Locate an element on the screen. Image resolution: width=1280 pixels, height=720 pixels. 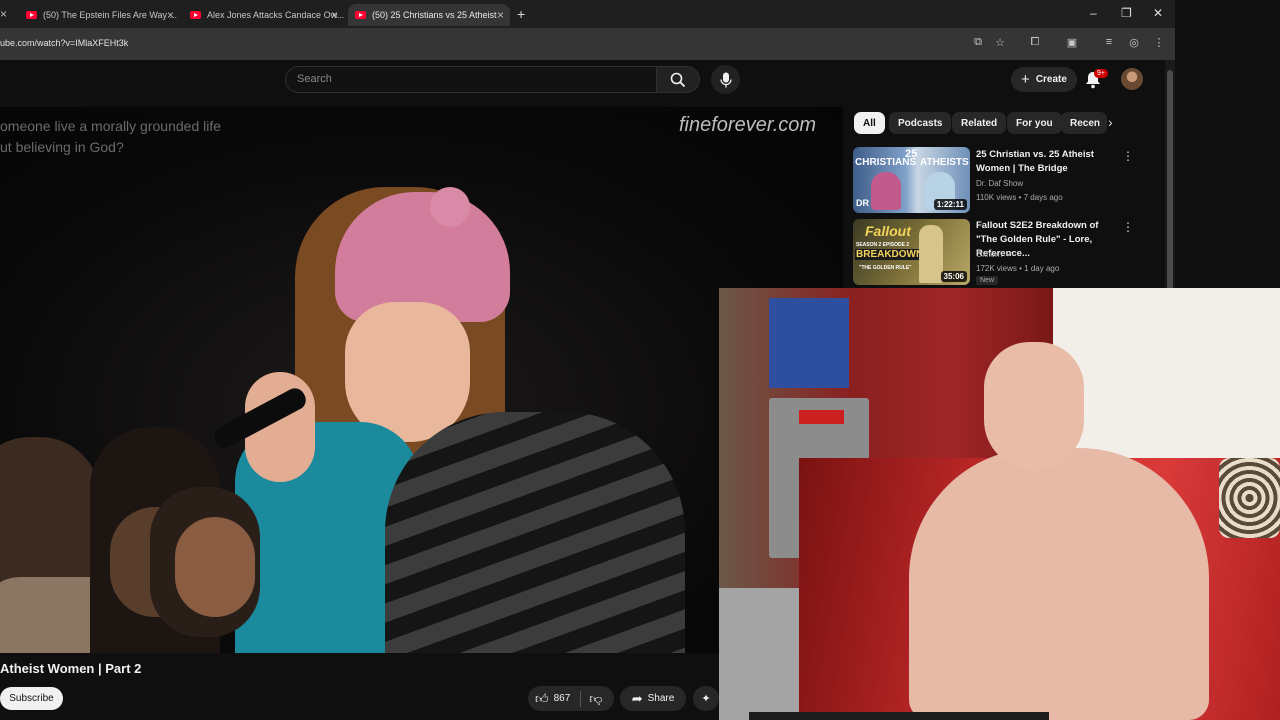
menu-icon: ⋮ is located at coordinates (1159, 42).